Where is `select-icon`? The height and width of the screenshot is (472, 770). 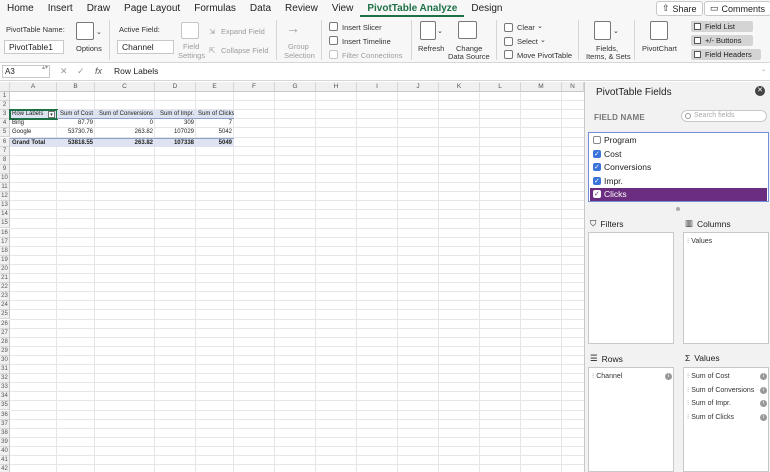
select-icon is located at coordinates (508, 41).